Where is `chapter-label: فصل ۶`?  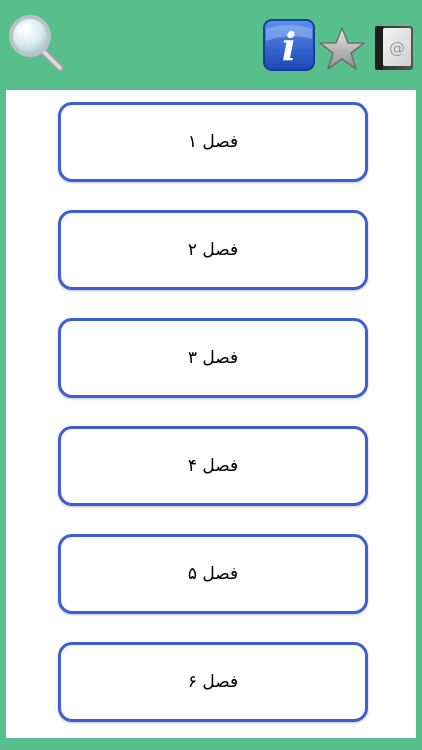
chapter-label: فصل ۶ is located at coordinates (213, 682).